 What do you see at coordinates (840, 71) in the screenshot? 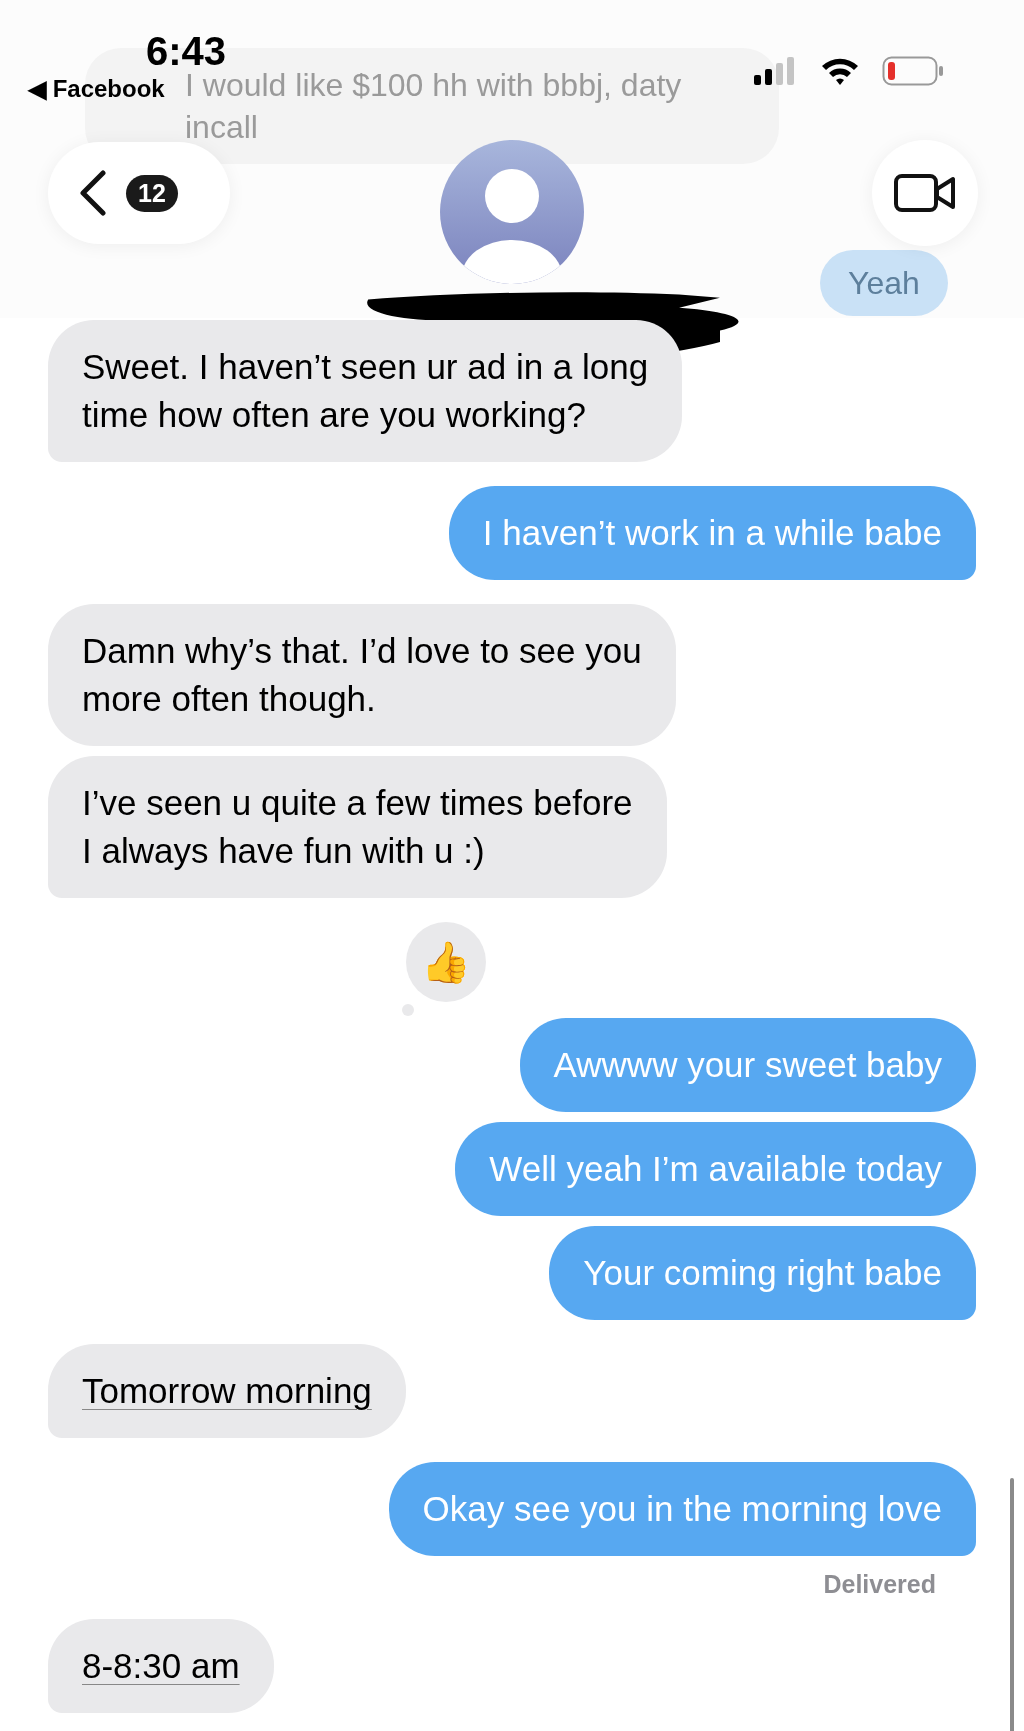
I see `wifi-icon` at bounding box center [840, 71].